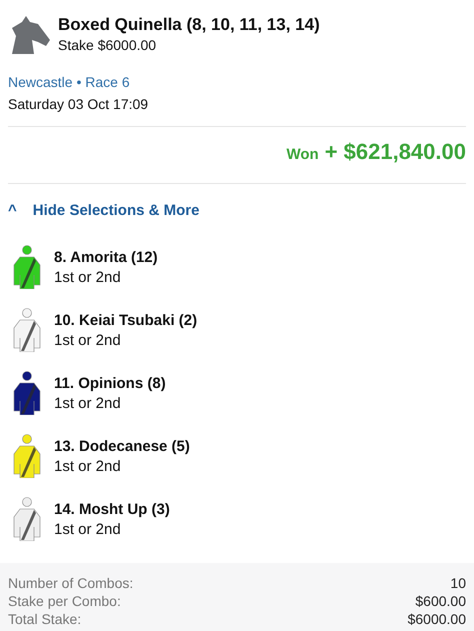  Describe the element at coordinates (458, 583) in the screenshot. I see `summary-value: 10` at that location.